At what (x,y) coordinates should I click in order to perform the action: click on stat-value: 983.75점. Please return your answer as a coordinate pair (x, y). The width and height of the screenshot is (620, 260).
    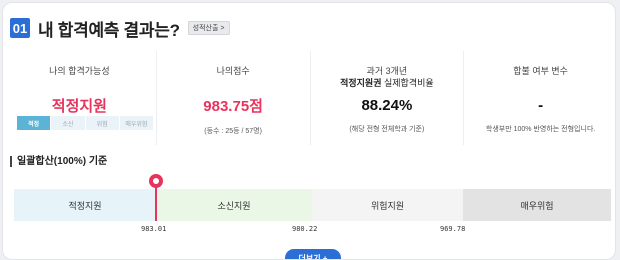
    Looking at the image, I should click on (233, 106).